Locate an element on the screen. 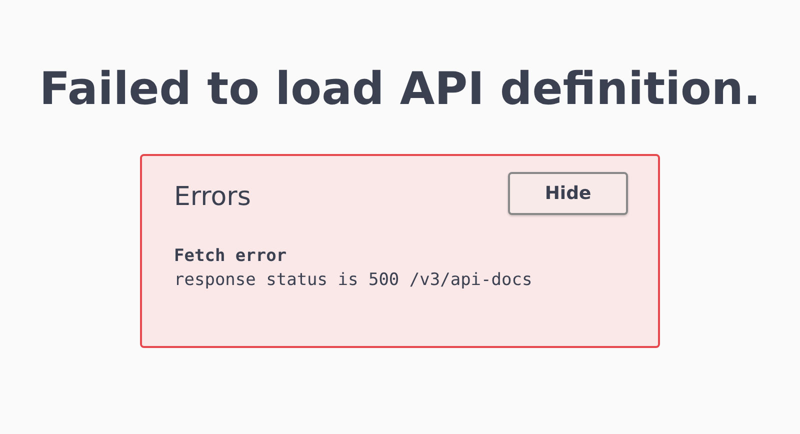  errors-heading: Errors is located at coordinates (212, 197).